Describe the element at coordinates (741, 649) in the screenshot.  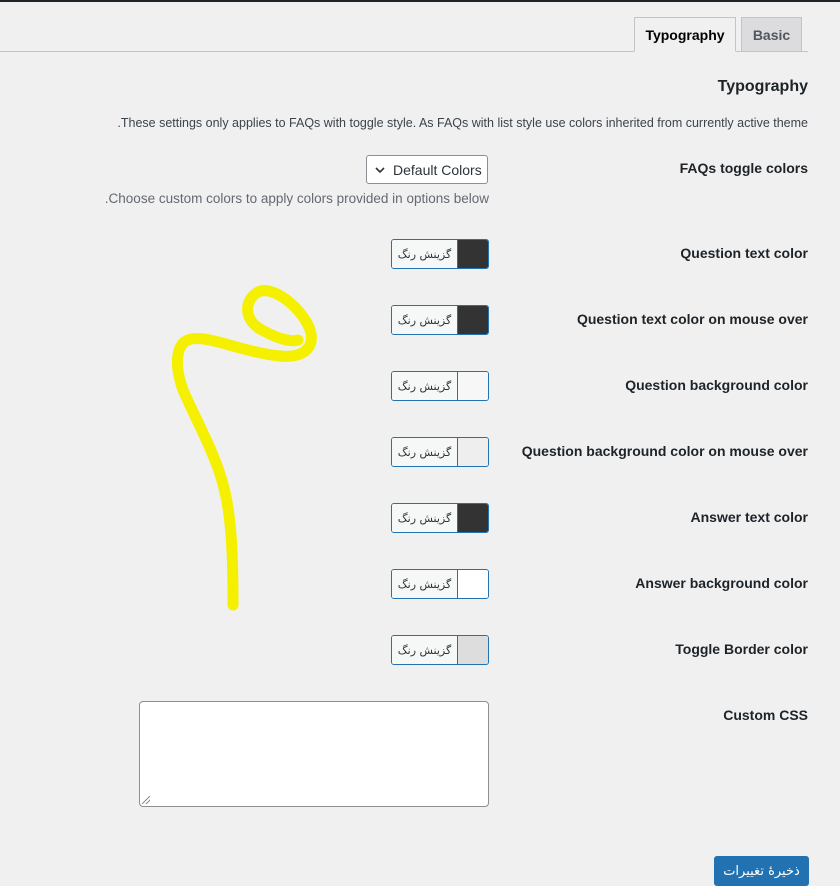
I see `toggle-border-color-label: Toggle Border color` at that location.